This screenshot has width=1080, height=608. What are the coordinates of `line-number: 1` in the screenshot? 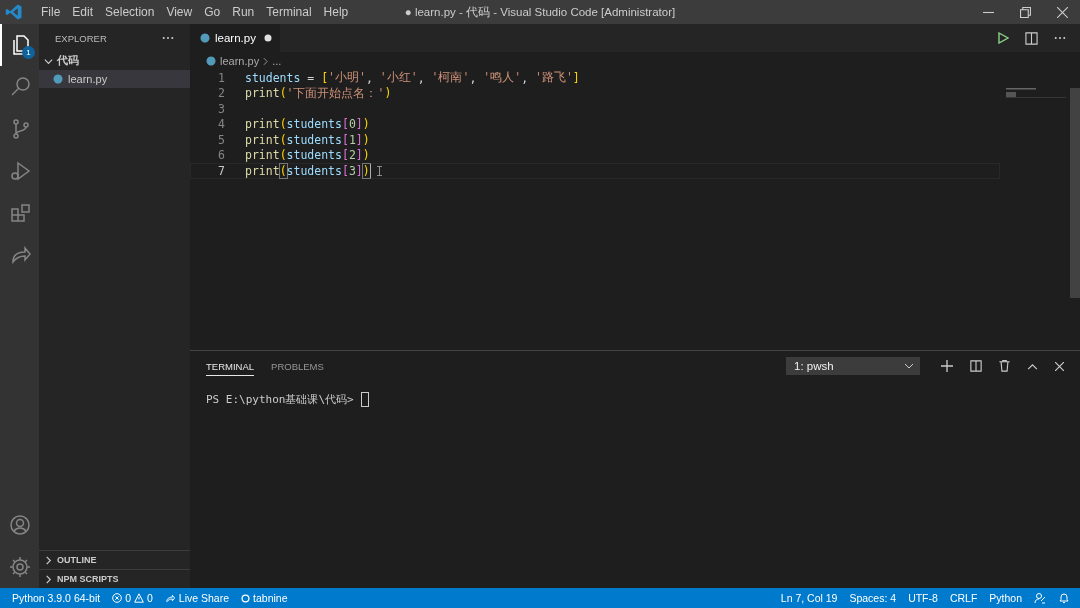 It's located at (221, 77).